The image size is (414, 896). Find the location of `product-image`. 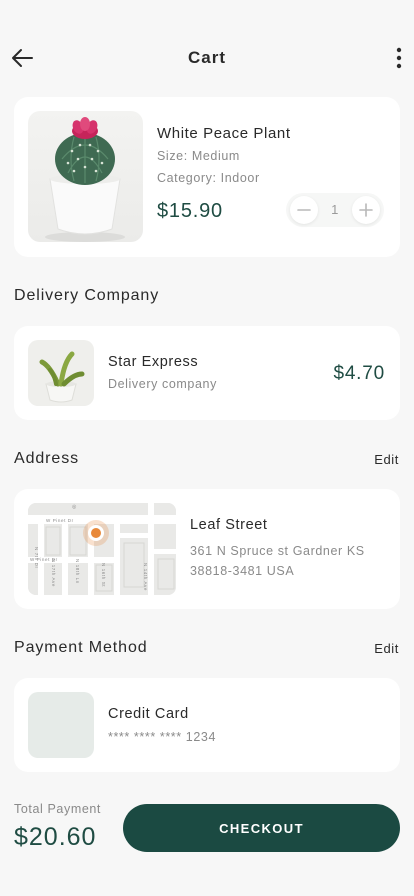

product-image is located at coordinates (85, 176).